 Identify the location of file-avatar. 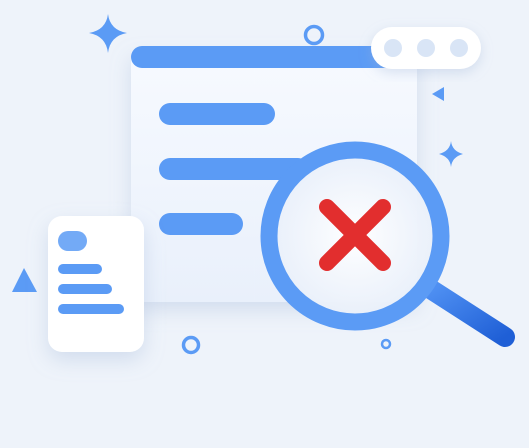
(72, 241).